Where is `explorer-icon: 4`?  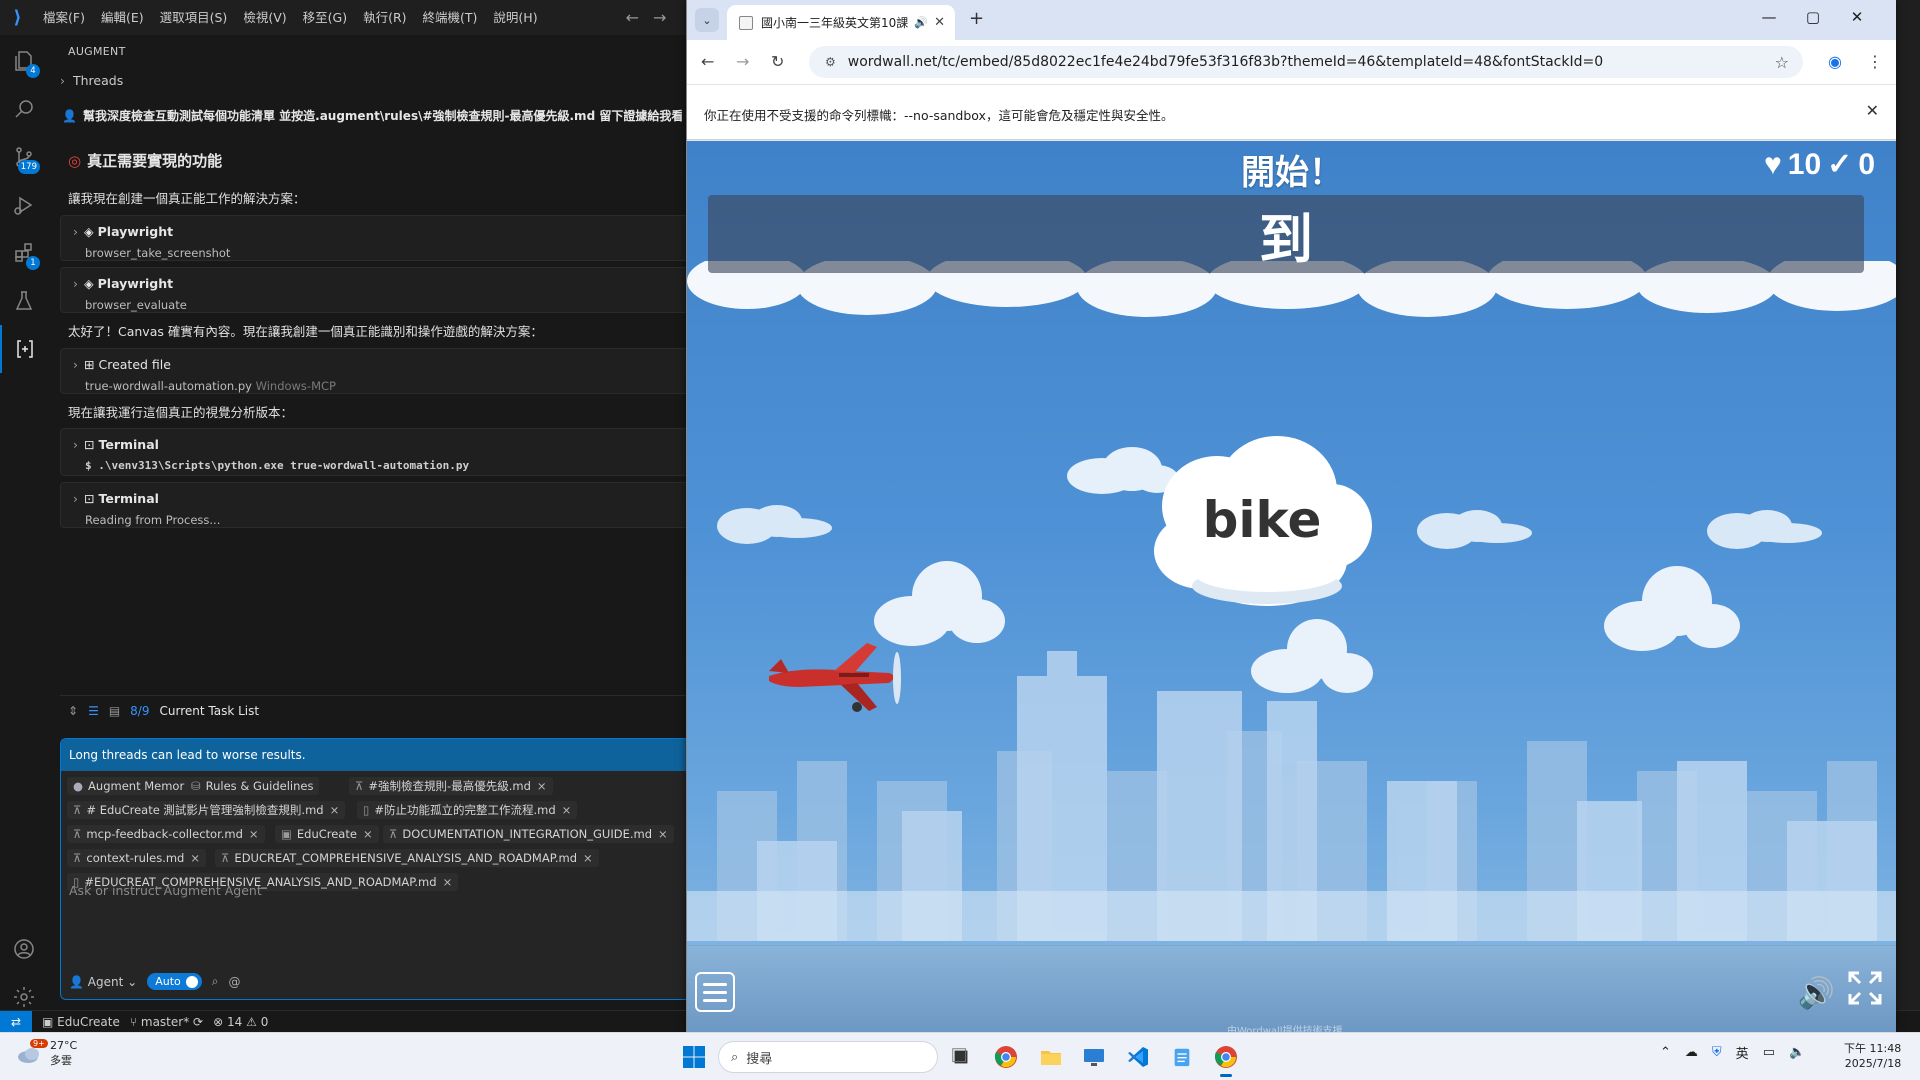 explorer-icon: 4 is located at coordinates (24, 61).